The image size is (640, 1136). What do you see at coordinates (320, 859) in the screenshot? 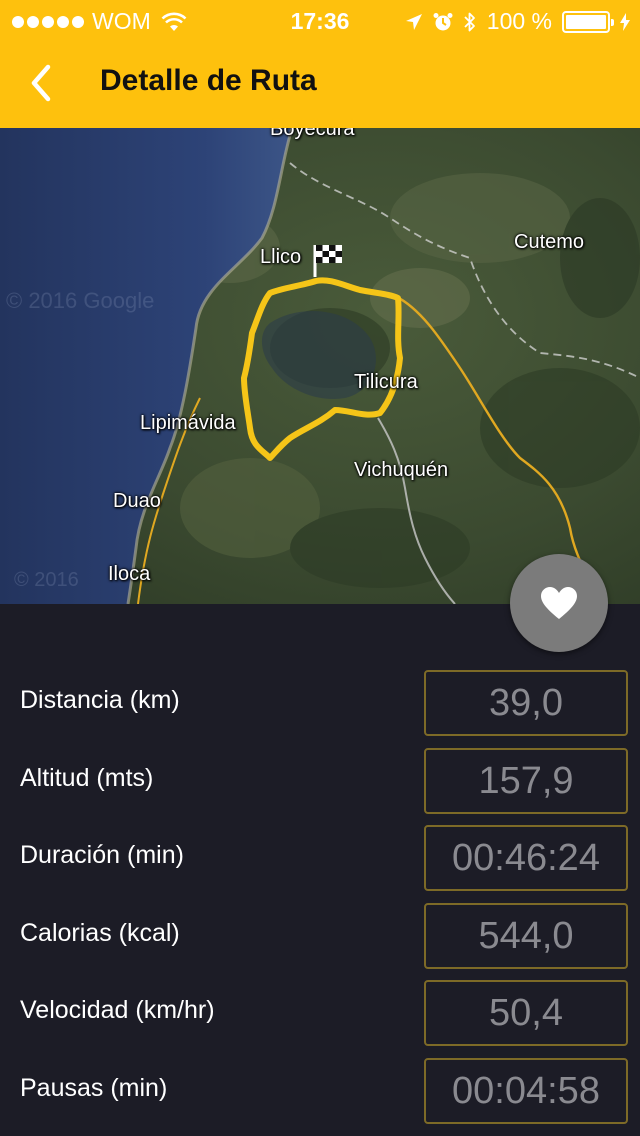
I see `stat-row-duration: Duración (min) 00:46:24` at bounding box center [320, 859].